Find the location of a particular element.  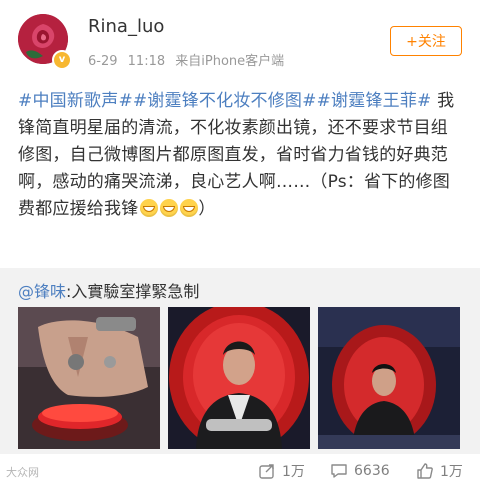

topic-link: #谢霆锋不化妆不修图# is located at coordinates (225, 101).